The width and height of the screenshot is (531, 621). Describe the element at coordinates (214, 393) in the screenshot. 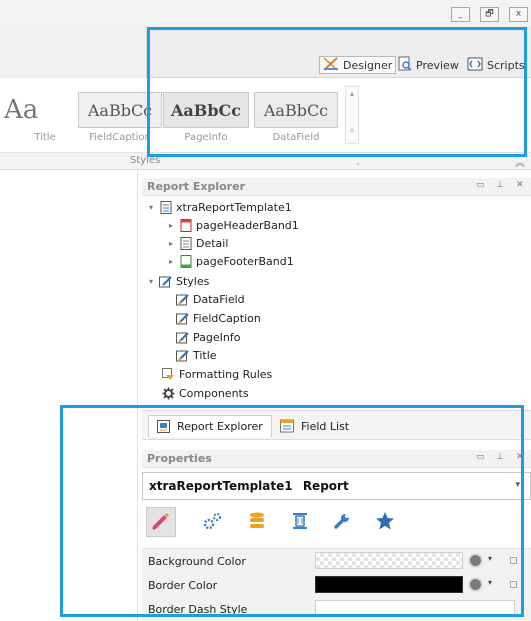

I see `tree-node-label: Components` at that location.